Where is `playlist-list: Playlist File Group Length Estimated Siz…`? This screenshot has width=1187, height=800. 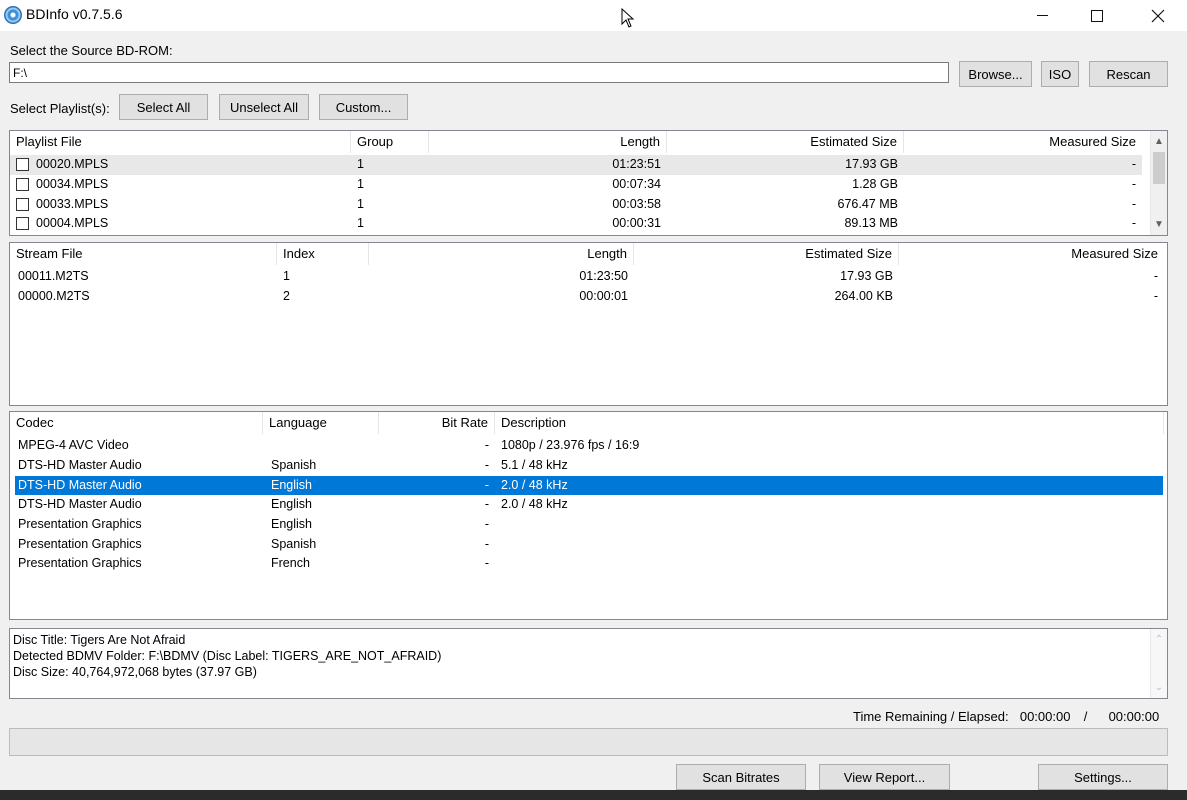 playlist-list: Playlist File Group Length Estimated Siz… is located at coordinates (588, 183).